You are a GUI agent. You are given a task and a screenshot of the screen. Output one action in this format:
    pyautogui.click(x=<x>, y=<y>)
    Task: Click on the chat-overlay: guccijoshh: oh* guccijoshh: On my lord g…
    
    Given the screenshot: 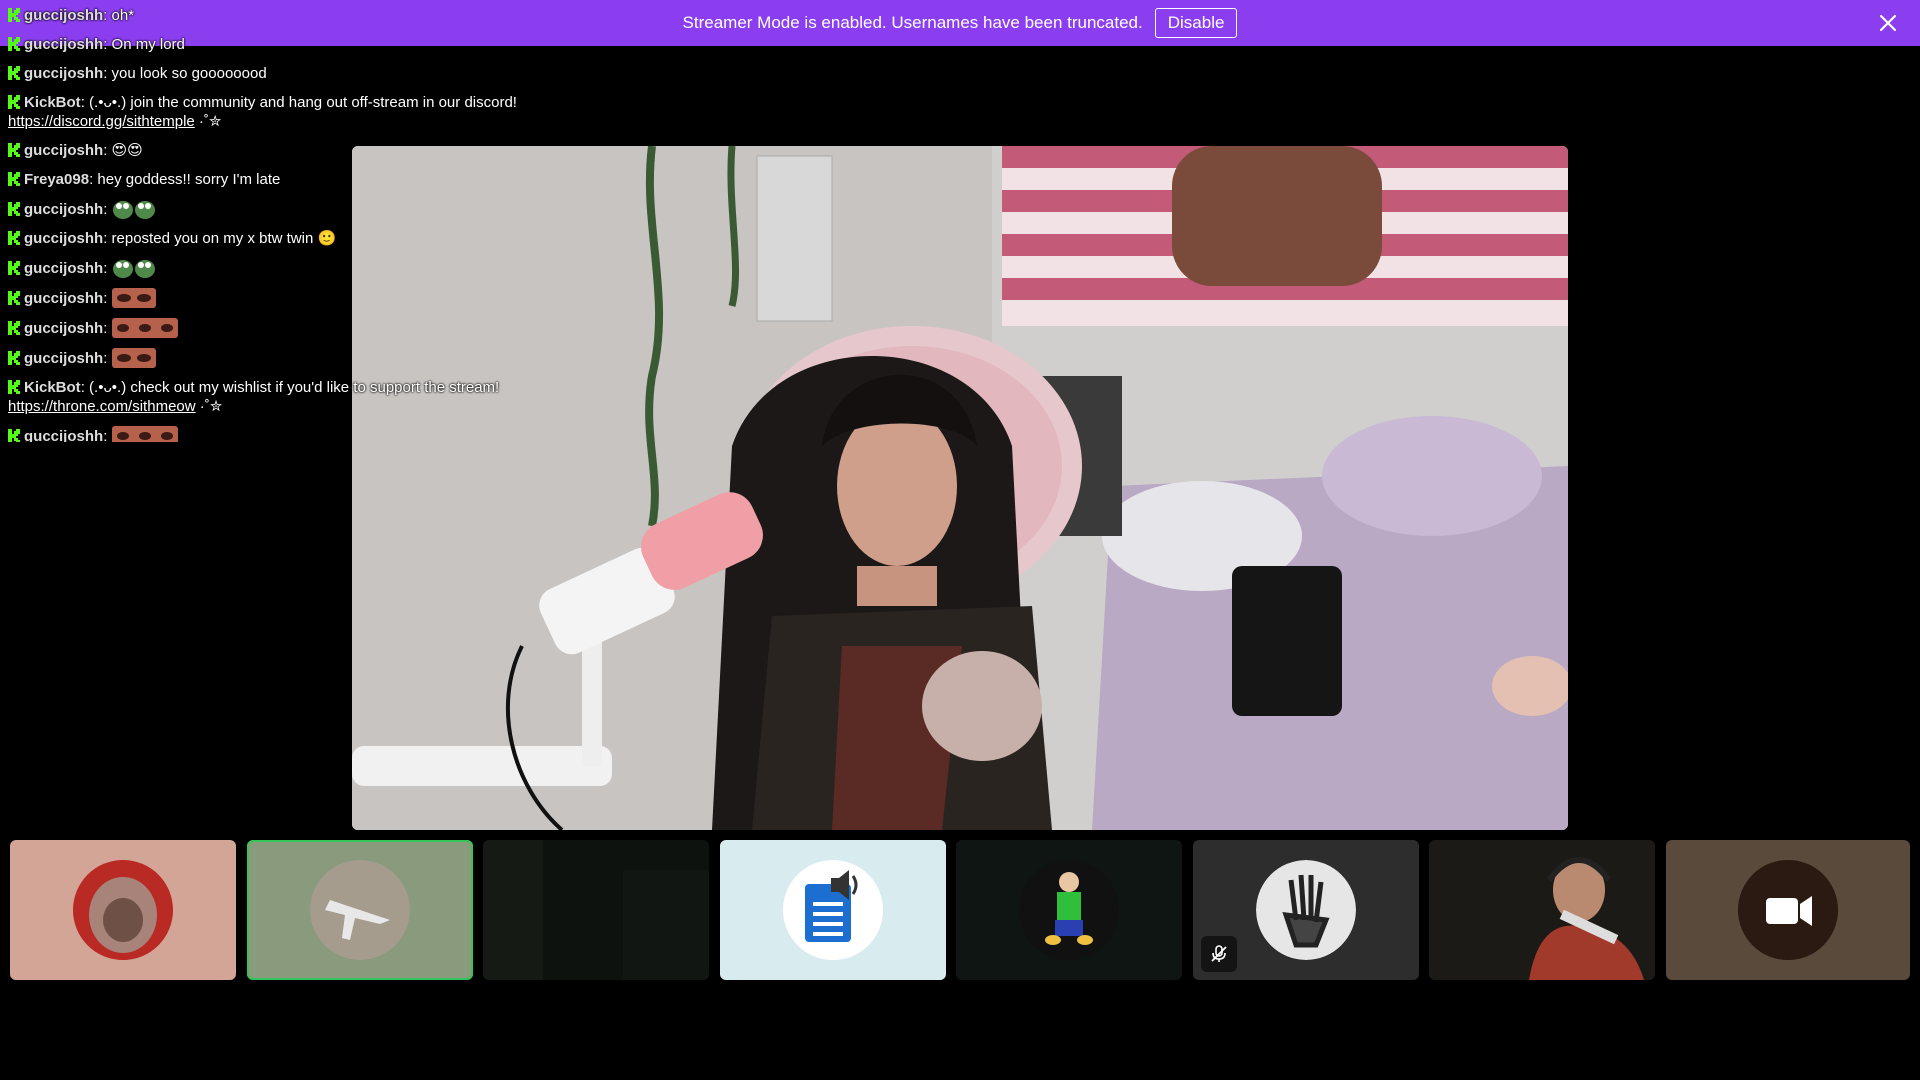 What is the action you would take?
    pyautogui.click(x=288, y=224)
    